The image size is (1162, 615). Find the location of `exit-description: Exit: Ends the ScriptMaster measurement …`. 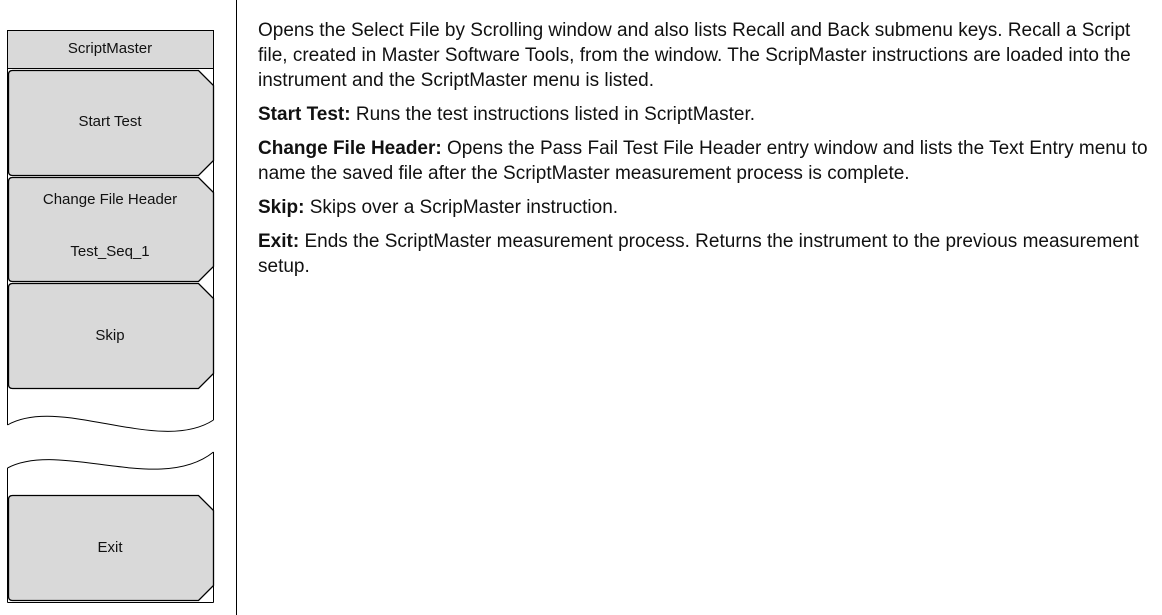

exit-description: Exit: Ends the ScriptMaster measurement … is located at coordinates (703, 254).